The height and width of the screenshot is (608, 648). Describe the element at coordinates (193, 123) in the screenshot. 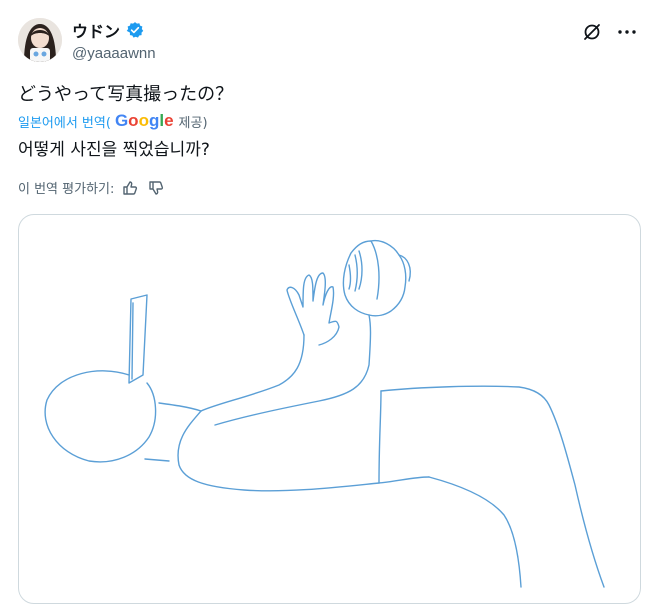

I see `translation-suffix: 제공)` at that location.